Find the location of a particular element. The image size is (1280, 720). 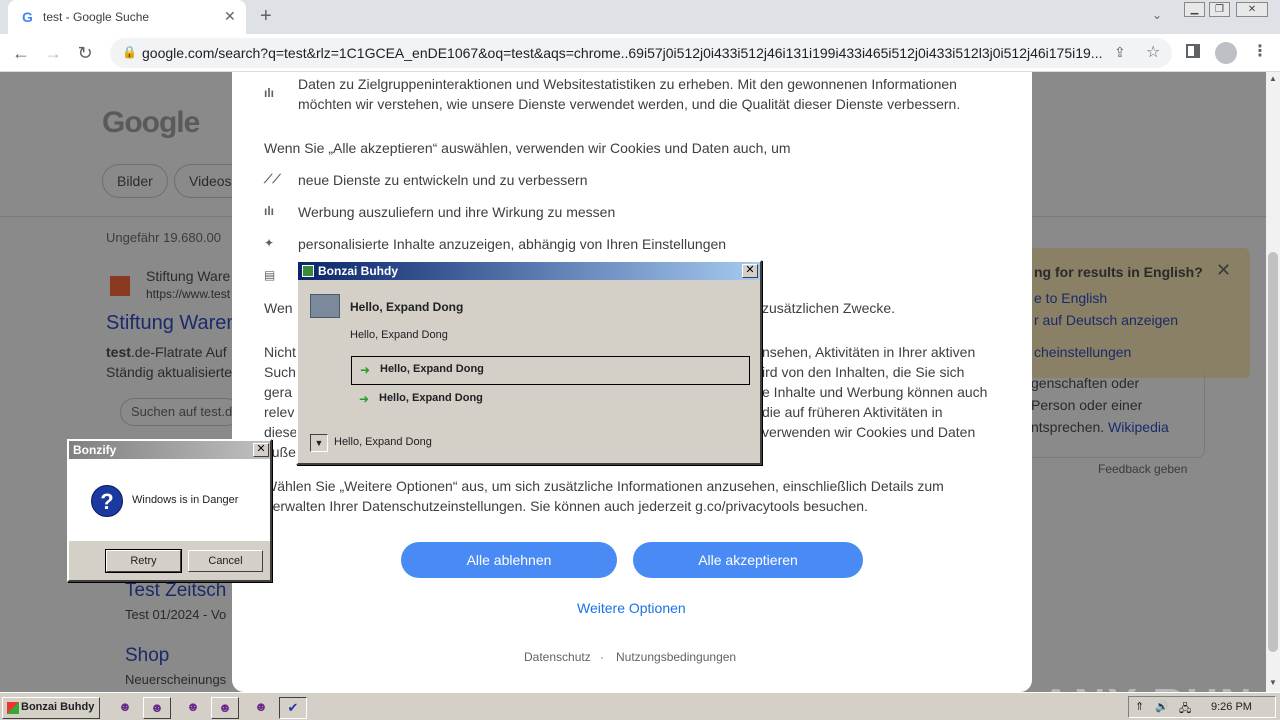

result-title-link: Stiftung Waren is located at coordinates (172, 323).